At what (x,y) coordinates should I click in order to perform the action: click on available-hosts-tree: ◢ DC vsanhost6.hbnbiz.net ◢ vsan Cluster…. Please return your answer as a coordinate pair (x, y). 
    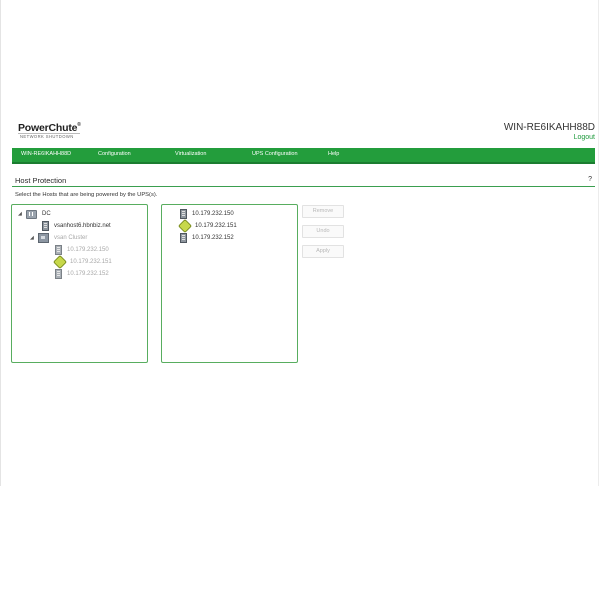
    Looking at the image, I should click on (79, 283).